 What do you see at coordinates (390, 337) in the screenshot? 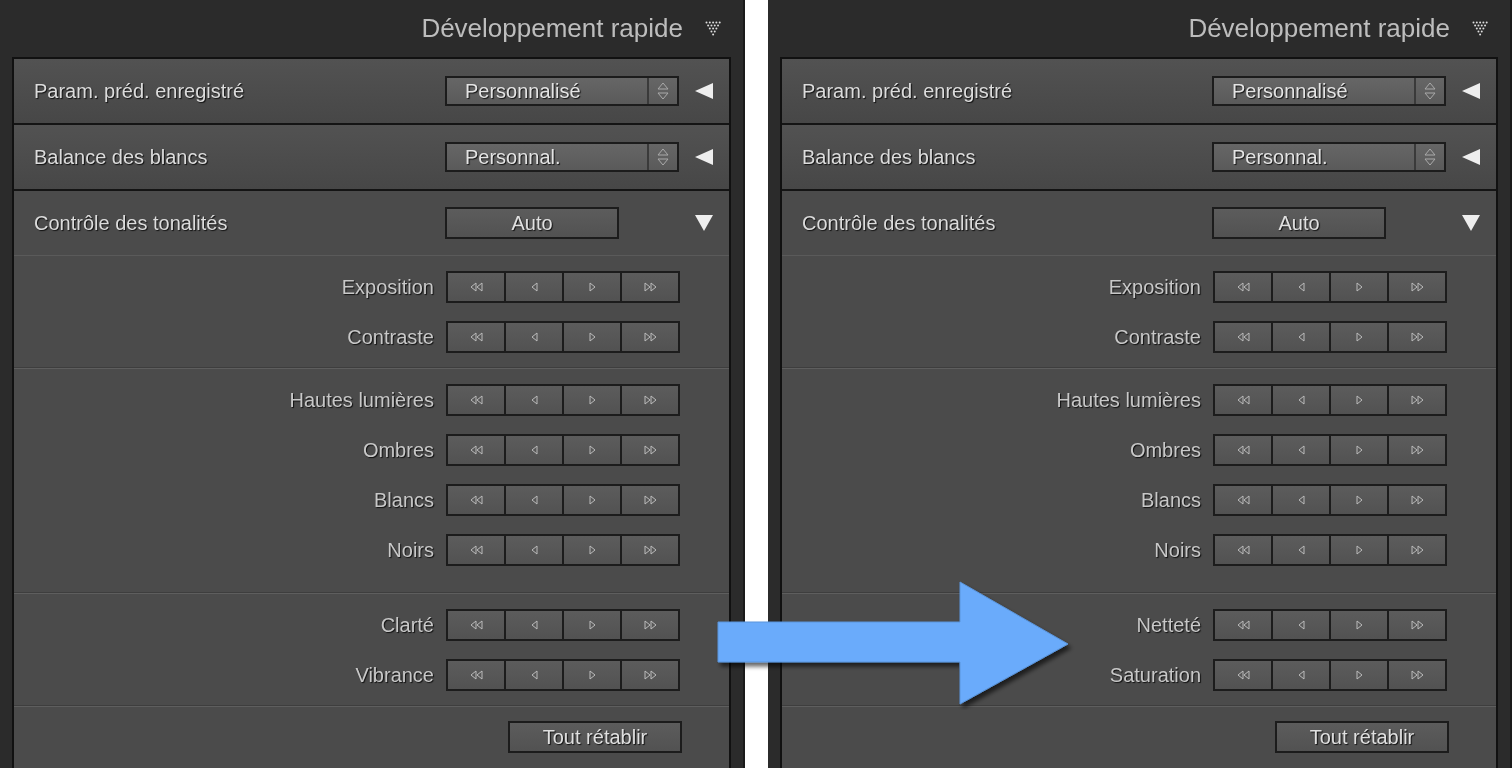
I see `adjustment-label: Contraste` at bounding box center [390, 337].